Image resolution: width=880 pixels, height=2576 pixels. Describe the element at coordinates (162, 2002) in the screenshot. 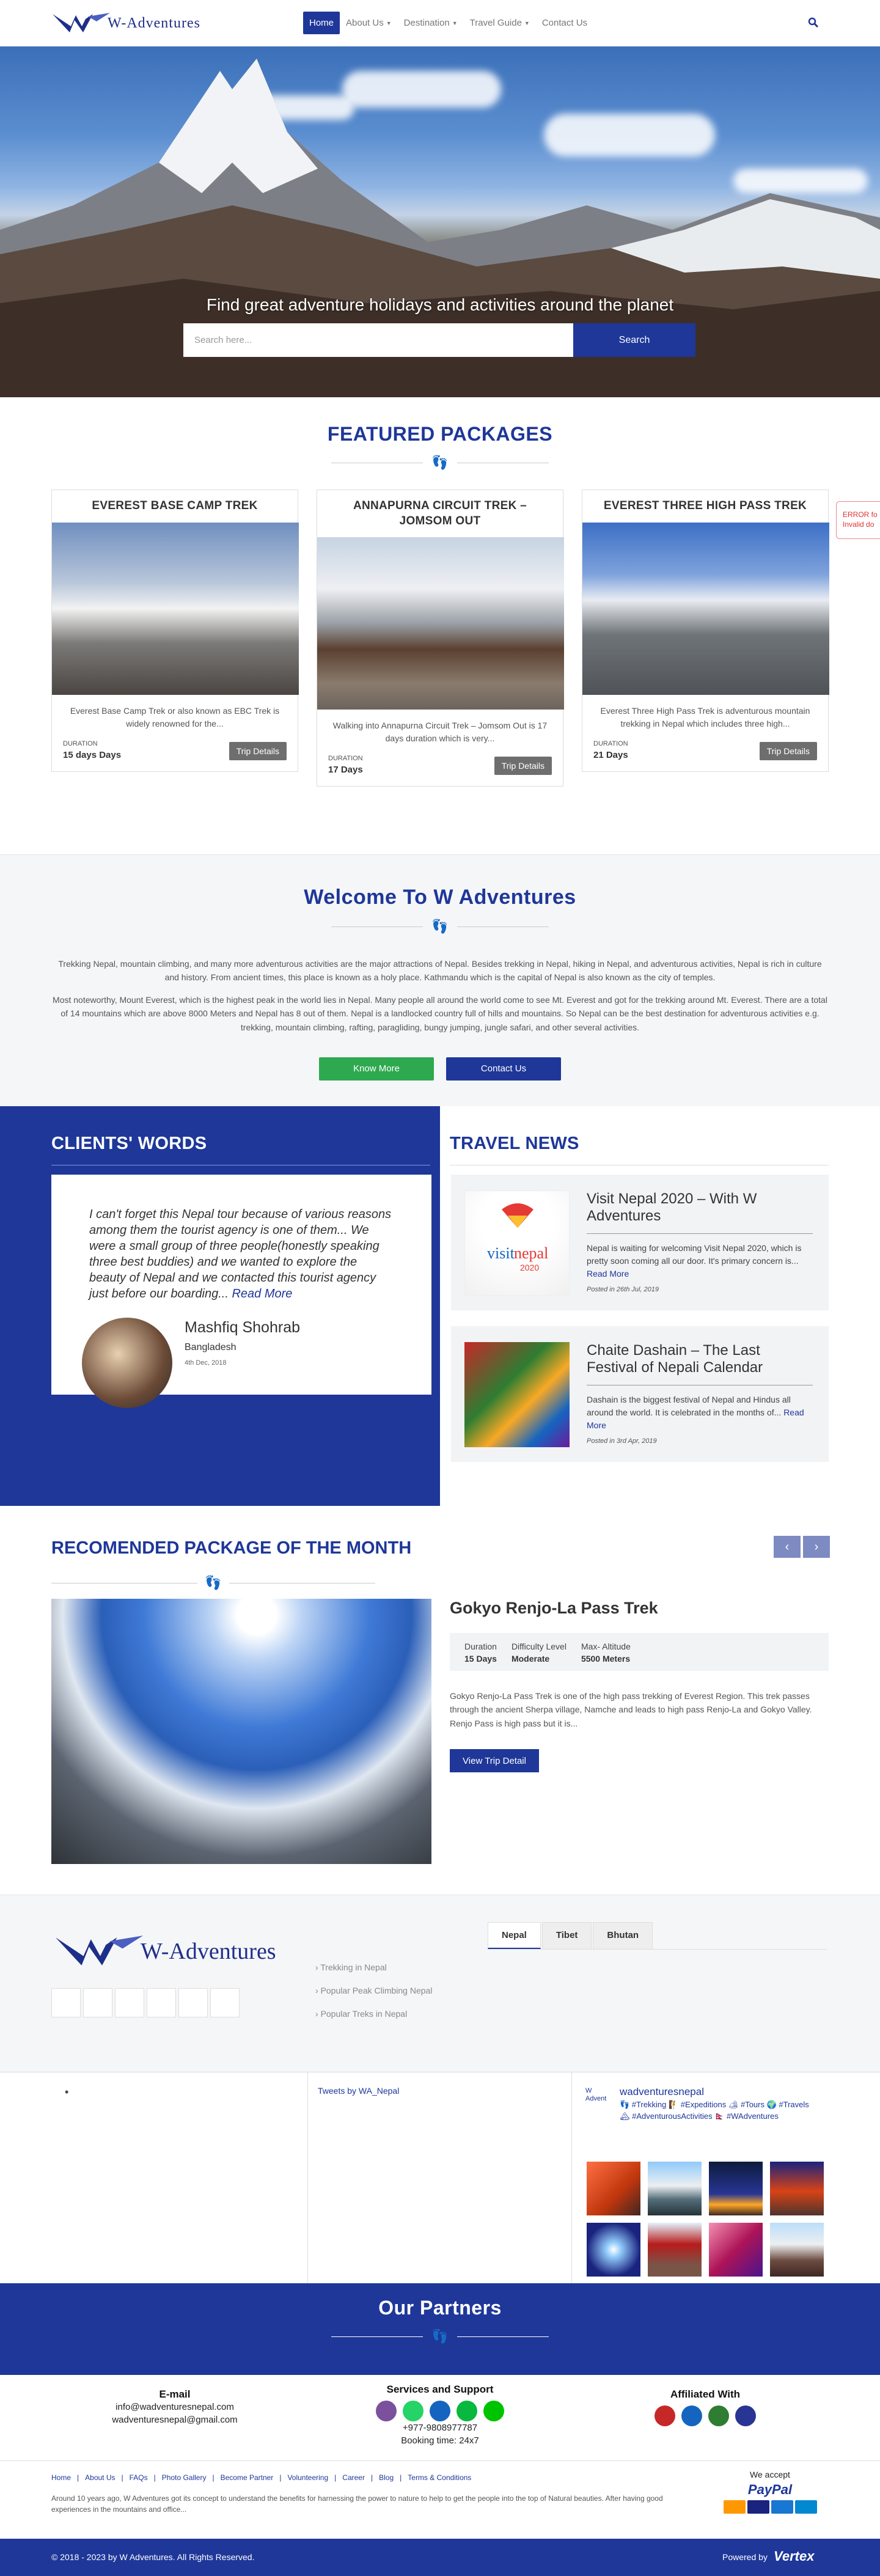

I see `youtube-icon` at that location.